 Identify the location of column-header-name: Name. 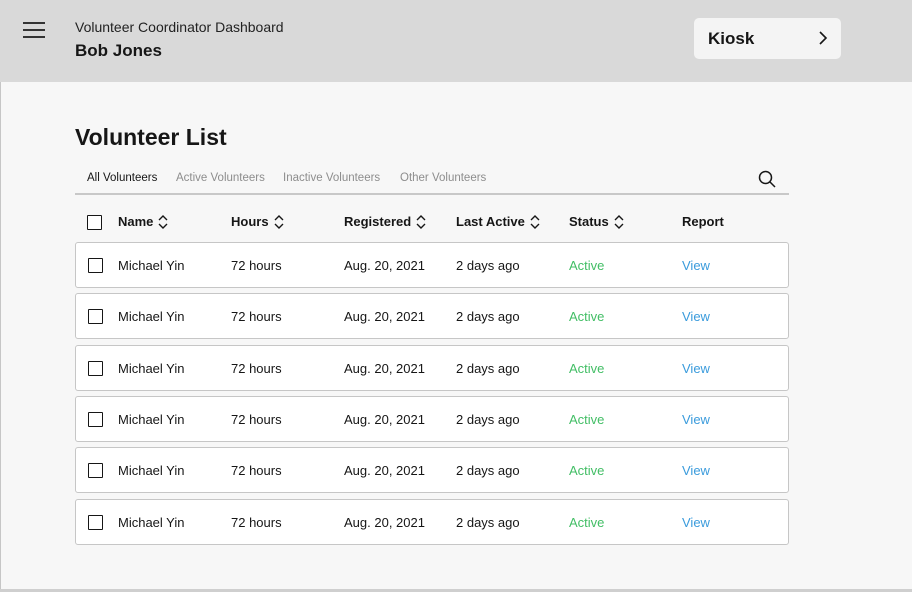
(143, 221).